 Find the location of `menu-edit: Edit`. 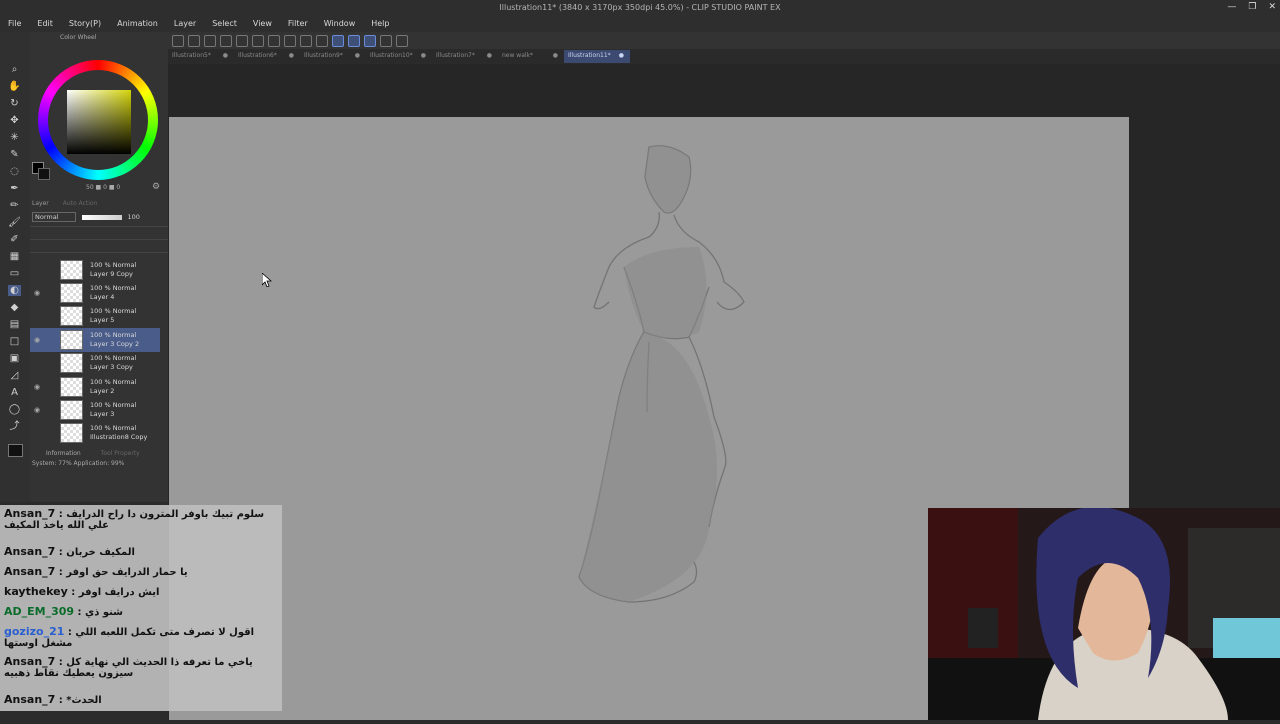

menu-edit: Edit is located at coordinates (45, 24).